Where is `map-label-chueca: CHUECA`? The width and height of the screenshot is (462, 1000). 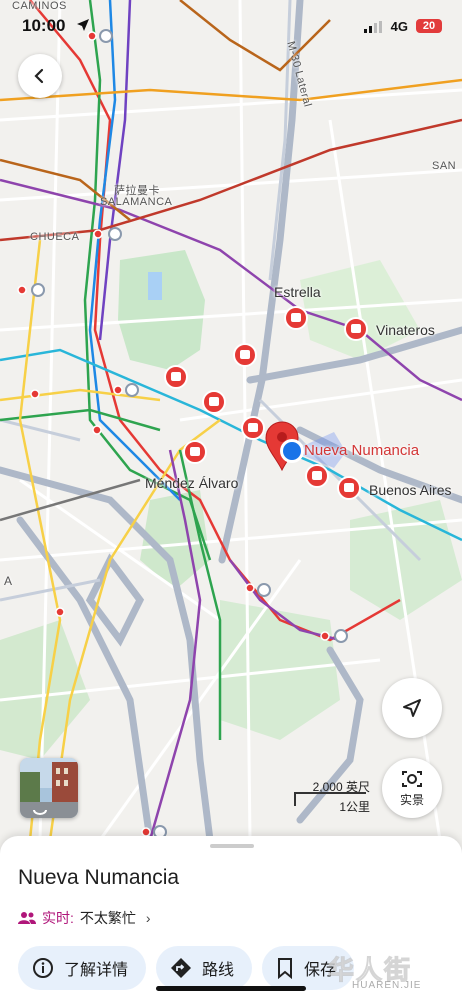
map-label-chueca: CHUECA is located at coordinates (55, 237).